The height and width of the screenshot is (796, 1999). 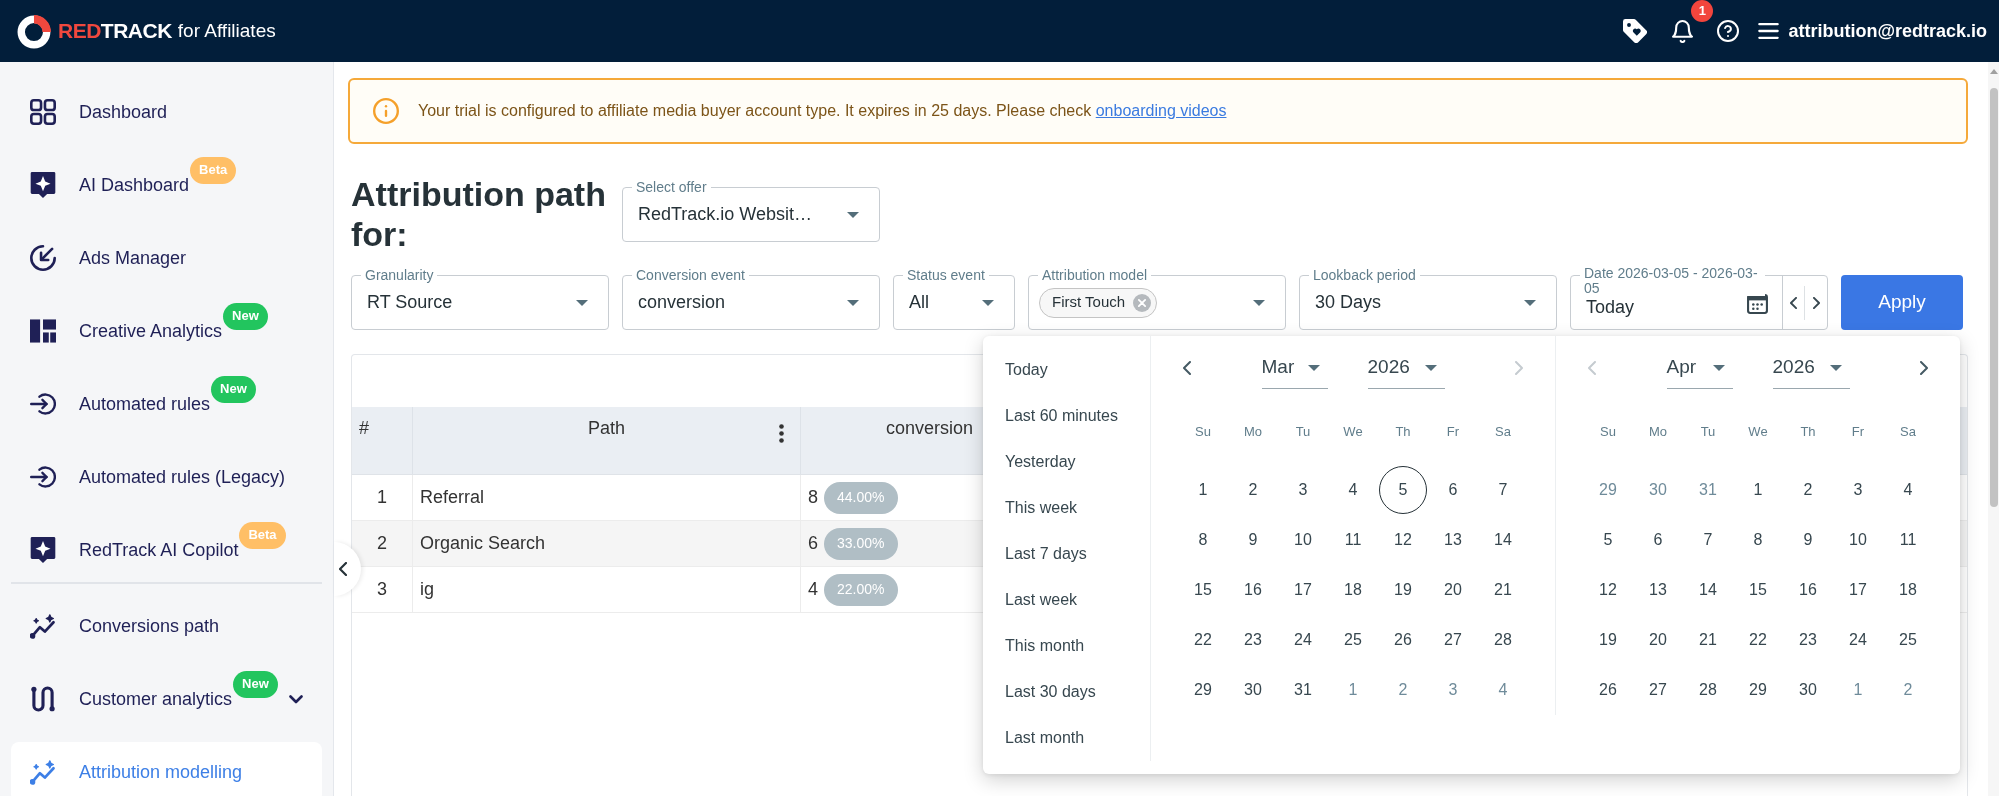 I want to click on preset-option: This month, so click(x=1066, y=646).